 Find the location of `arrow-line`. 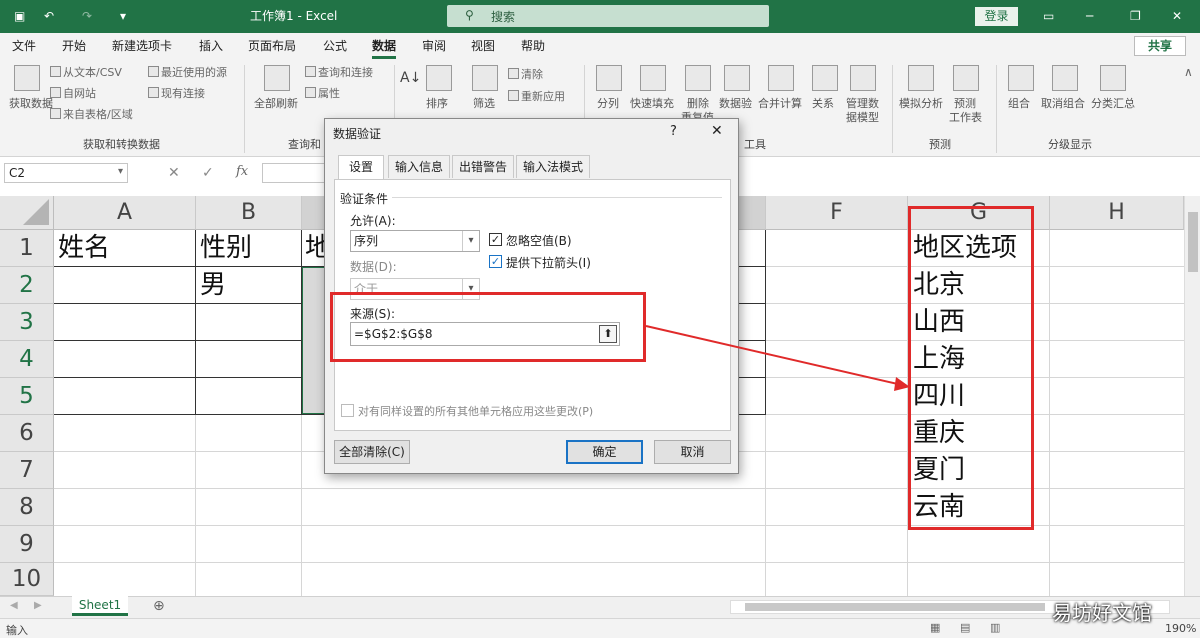

arrow-line is located at coordinates (774, 355).